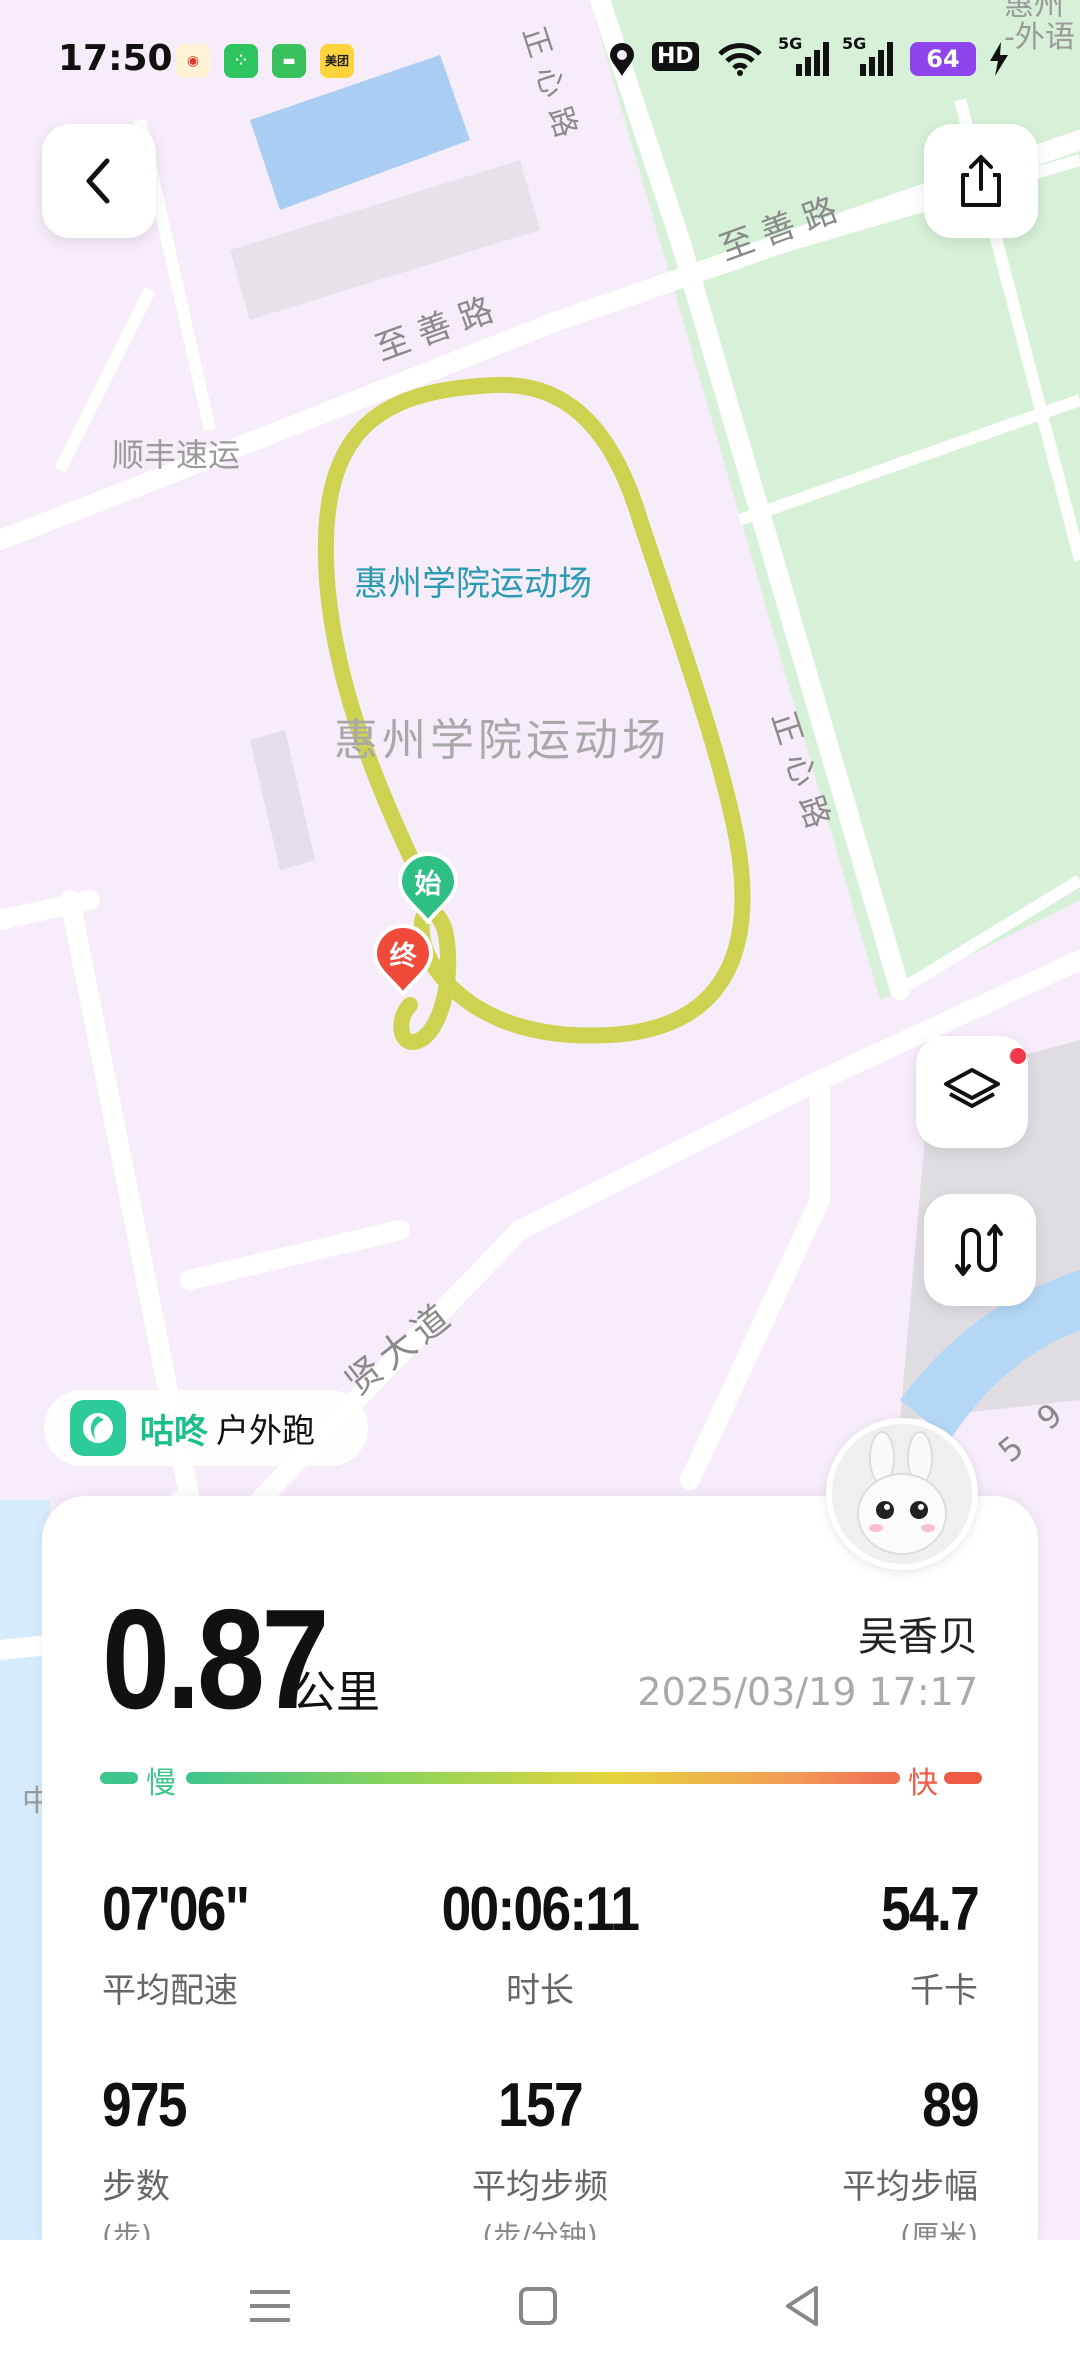  What do you see at coordinates (541, 2105) in the screenshot?
I see `stat-value: 157` at bounding box center [541, 2105].